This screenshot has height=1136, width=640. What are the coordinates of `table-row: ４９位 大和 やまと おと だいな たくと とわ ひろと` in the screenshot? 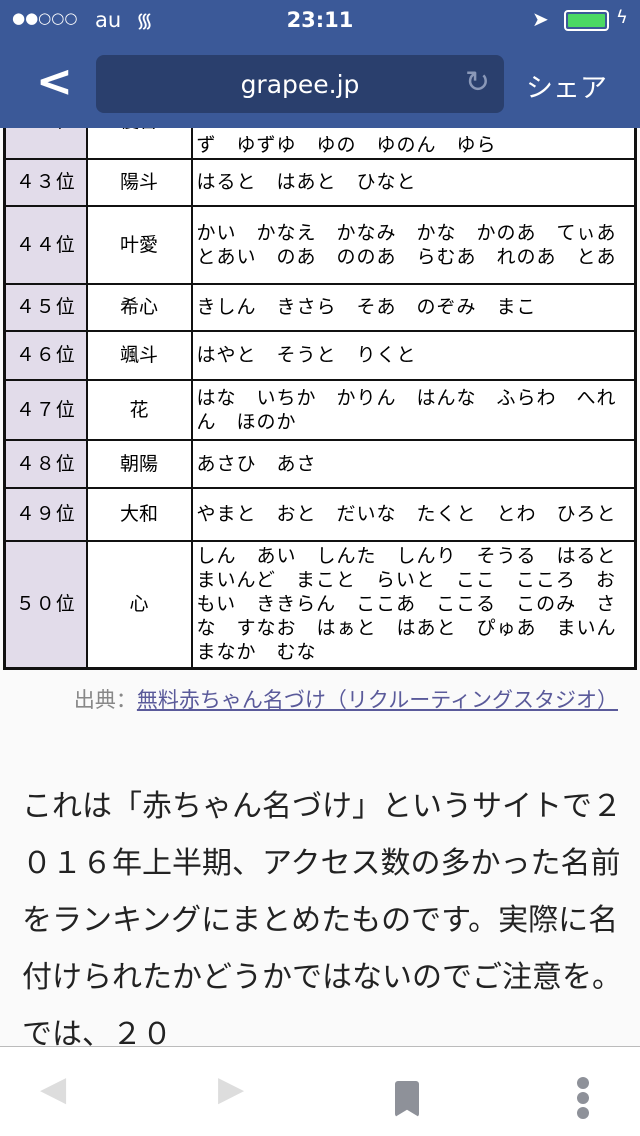 It's located at (320, 514).